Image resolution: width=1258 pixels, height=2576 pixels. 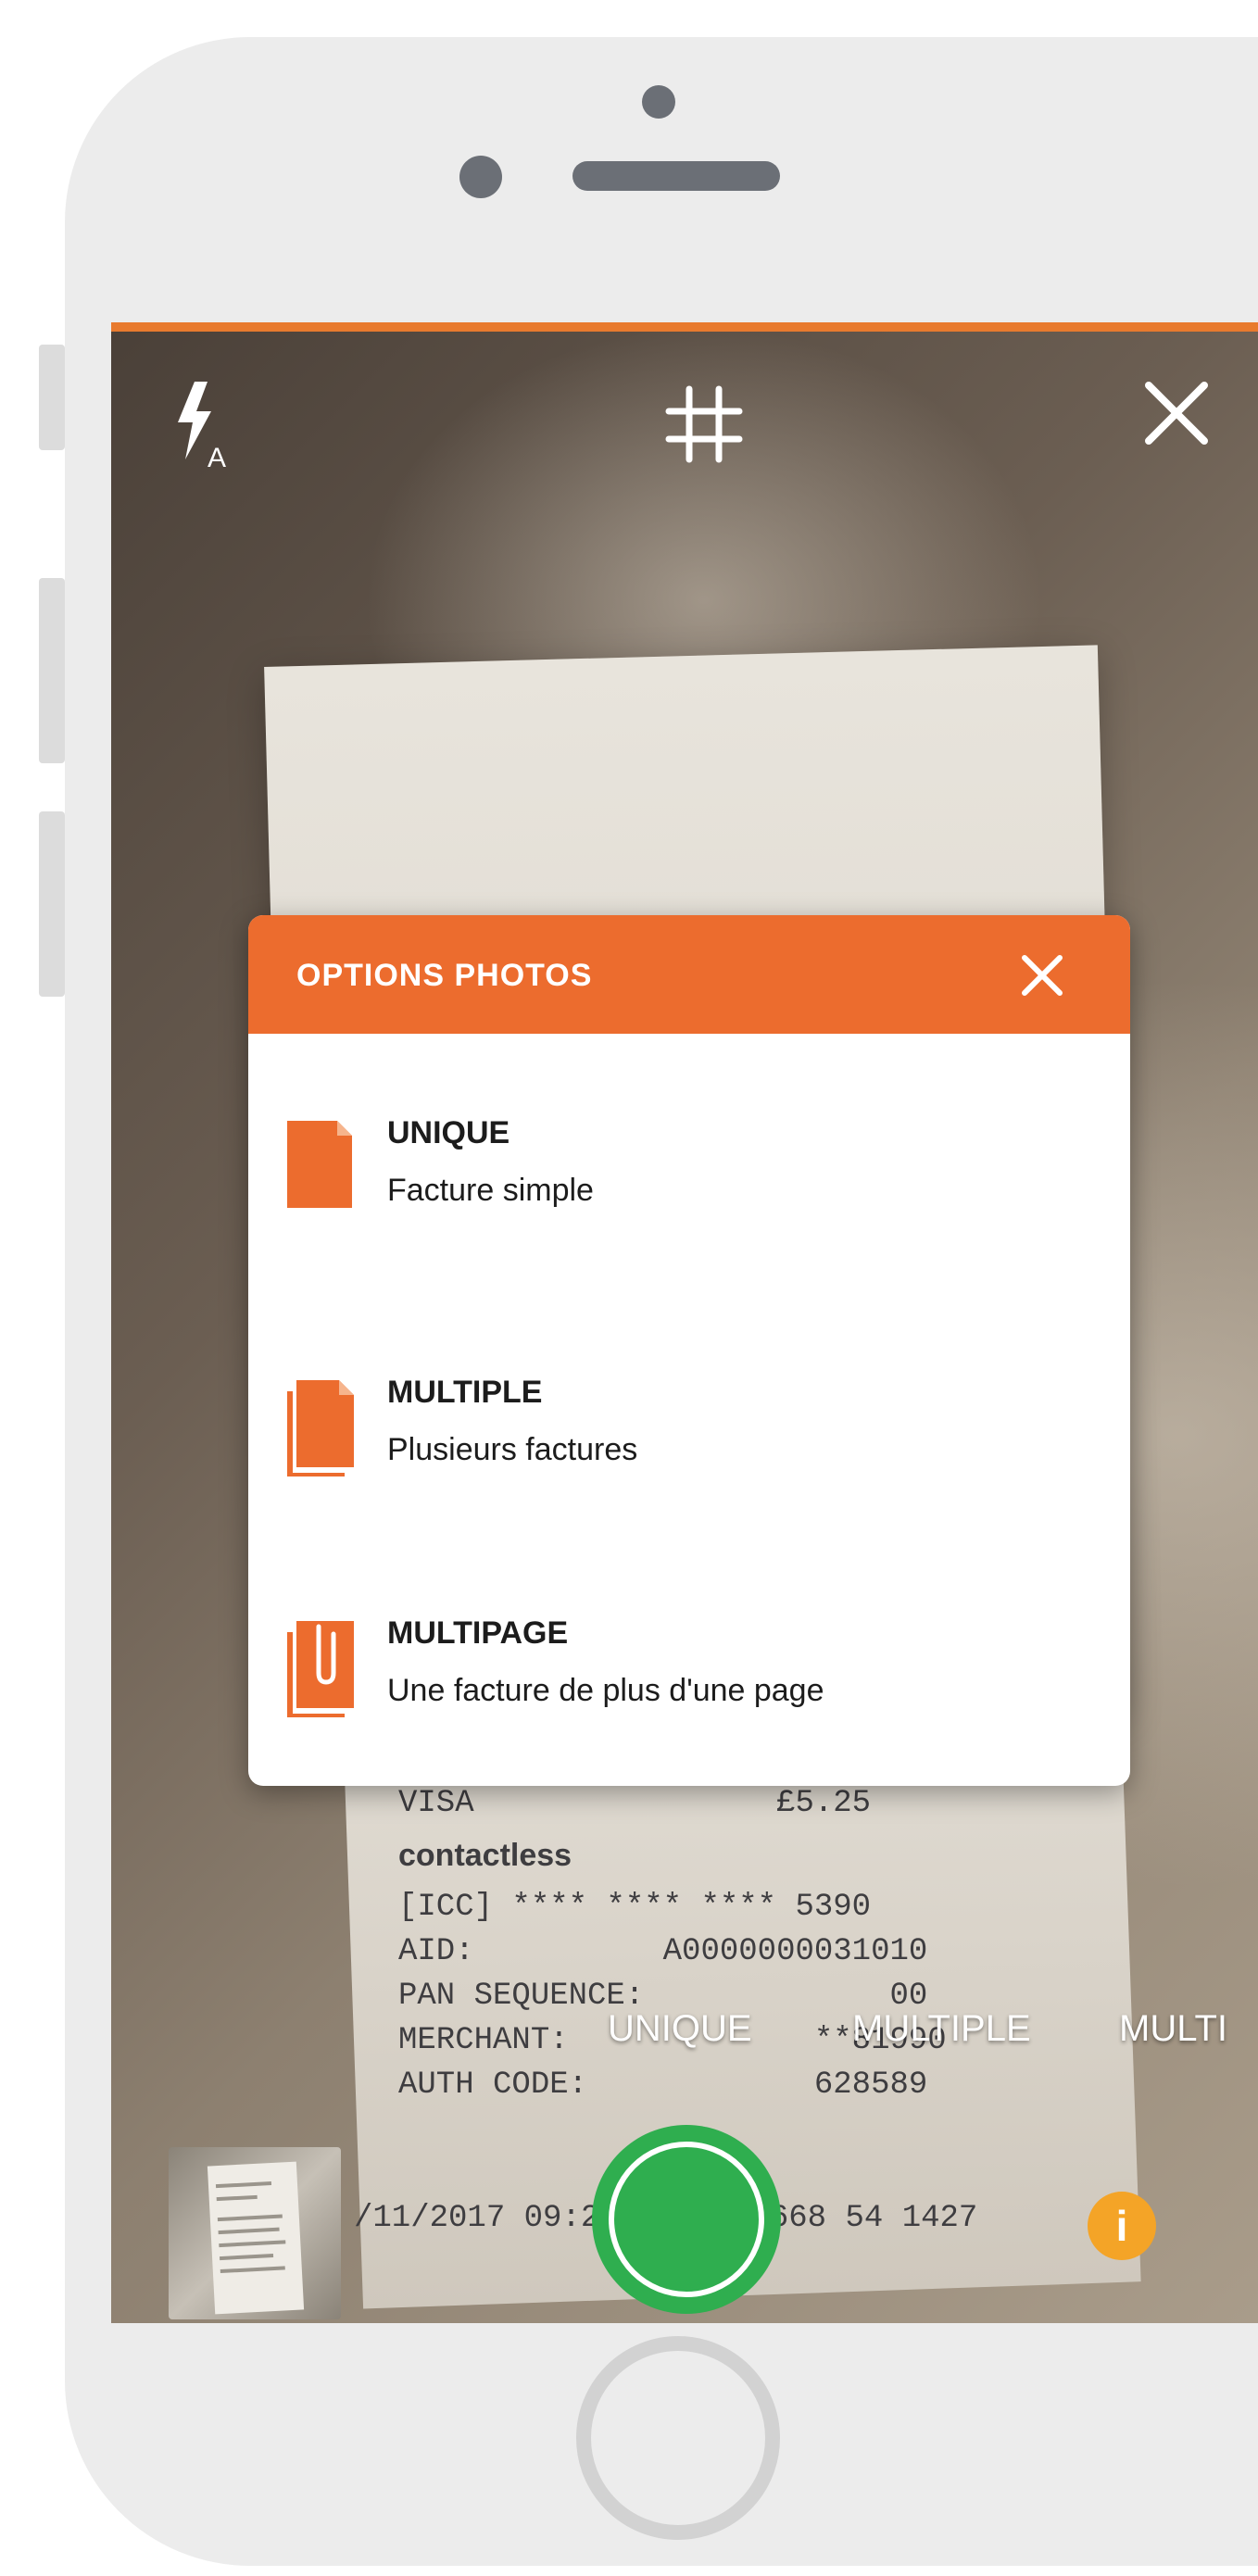 What do you see at coordinates (689, 1208) in the screenshot?
I see `option-unique: UNIQUE Facture simple` at bounding box center [689, 1208].